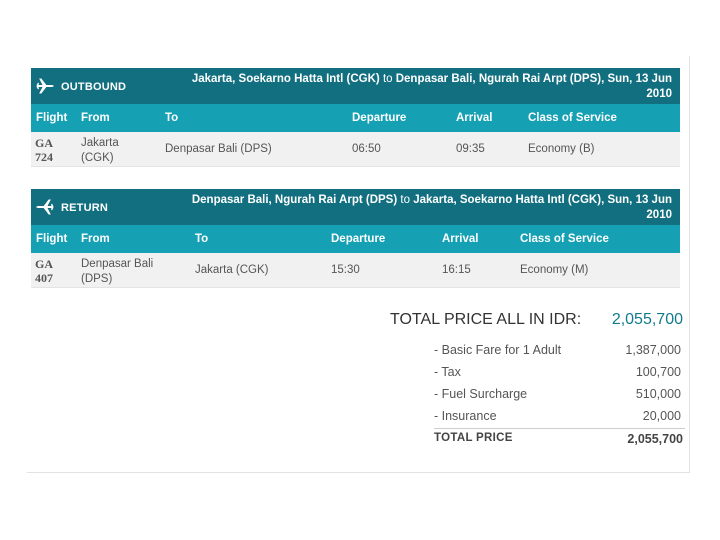 Image resolution: width=720 pixels, height=540 pixels. Describe the element at coordinates (498, 350) in the screenshot. I see `breakdown-label: - Basic Fare for 1 Adult` at that location.